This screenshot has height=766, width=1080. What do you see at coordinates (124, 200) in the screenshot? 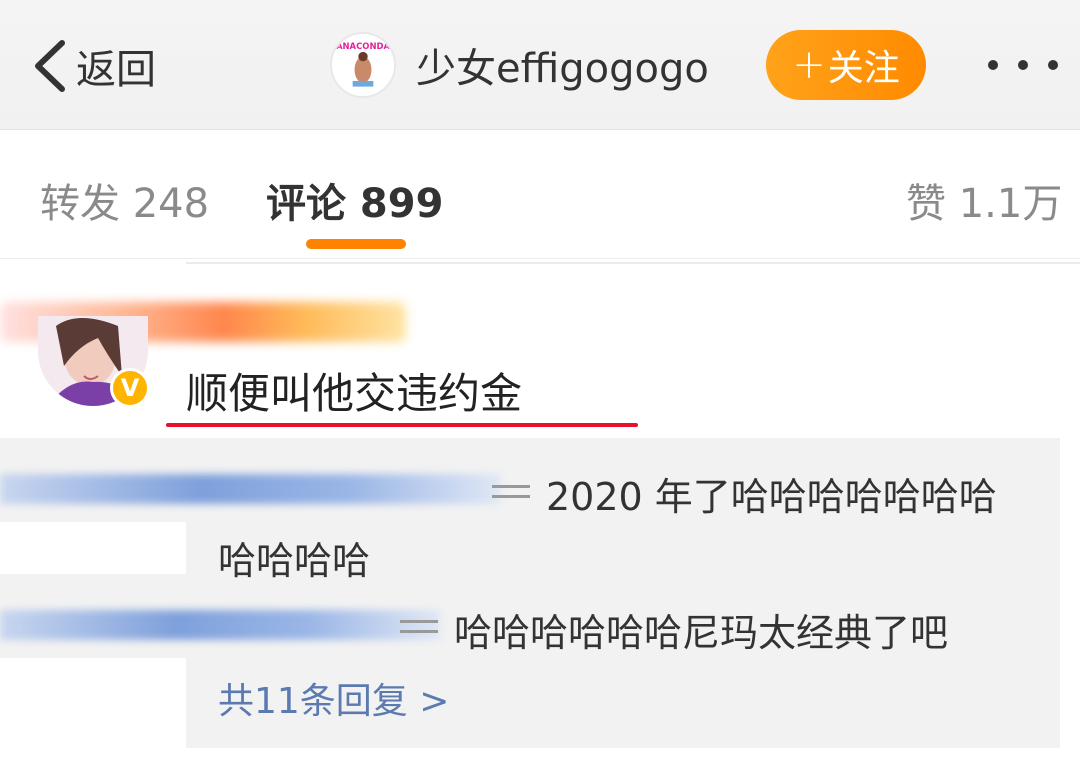
I see `tab-reposts: 转发 248` at bounding box center [124, 200].